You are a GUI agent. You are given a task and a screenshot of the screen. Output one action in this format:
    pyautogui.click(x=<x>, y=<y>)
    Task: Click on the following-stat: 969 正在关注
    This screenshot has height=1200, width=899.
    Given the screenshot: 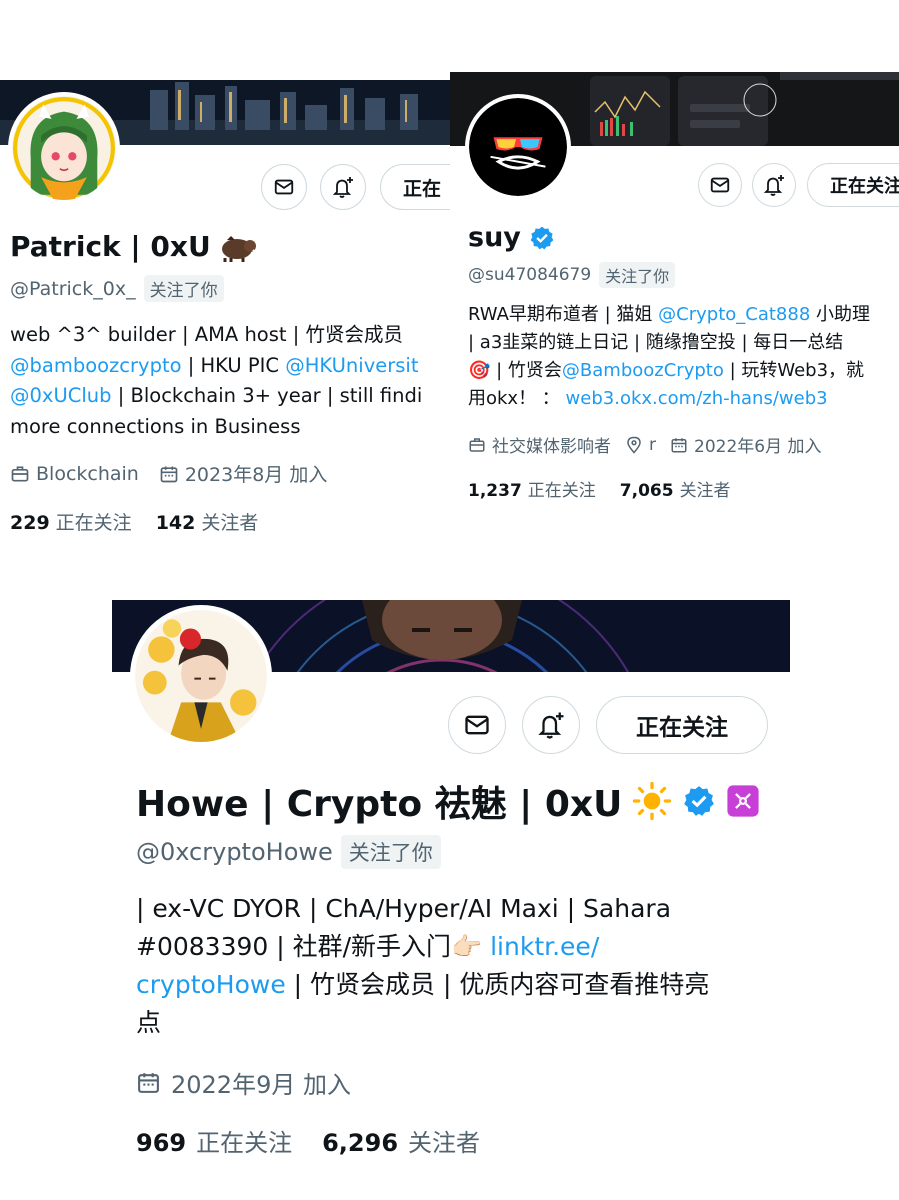 What is the action you would take?
    pyautogui.click(x=214, y=1140)
    